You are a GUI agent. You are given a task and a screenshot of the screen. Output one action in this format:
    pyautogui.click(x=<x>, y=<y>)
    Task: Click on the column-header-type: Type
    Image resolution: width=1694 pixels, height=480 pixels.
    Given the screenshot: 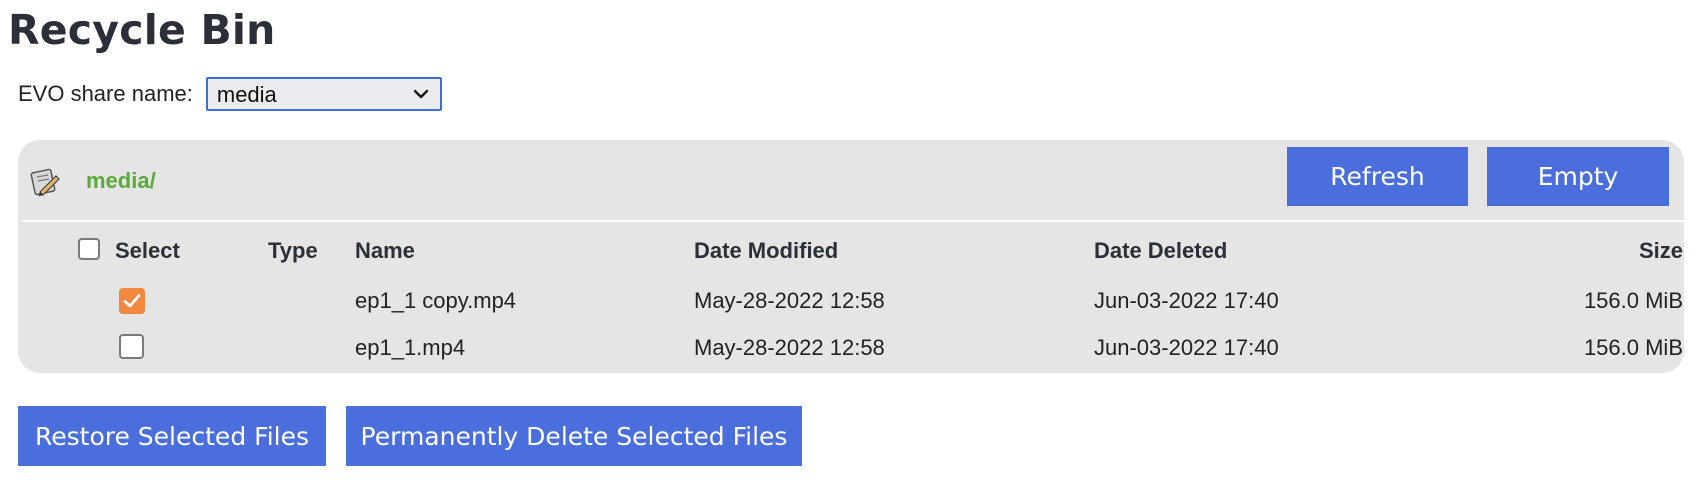 What is the action you would take?
    pyautogui.click(x=293, y=250)
    